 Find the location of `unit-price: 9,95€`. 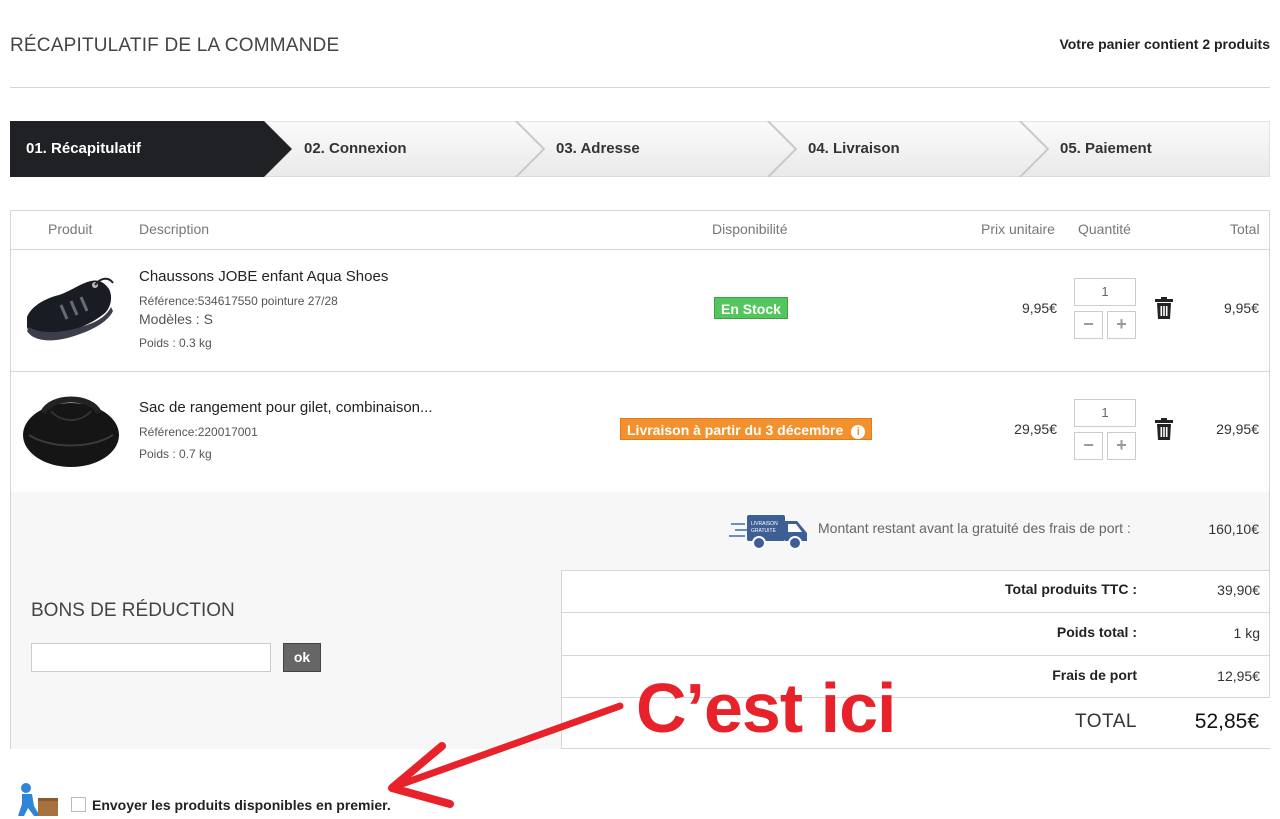

unit-price: 9,95€ is located at coordinates (1039, 308).